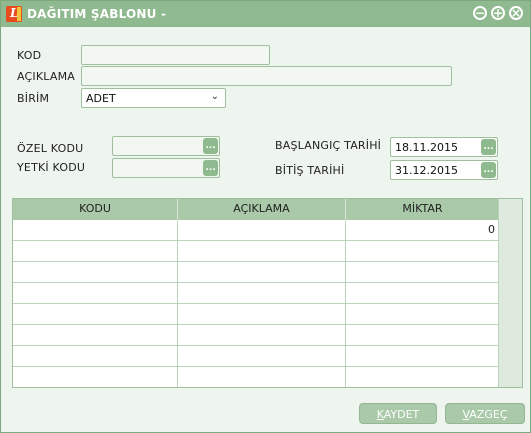  What do you see at coordinates (498, 13) in the screenshot?
I see `maximize-icon: +` at bounding box center [498, 13].